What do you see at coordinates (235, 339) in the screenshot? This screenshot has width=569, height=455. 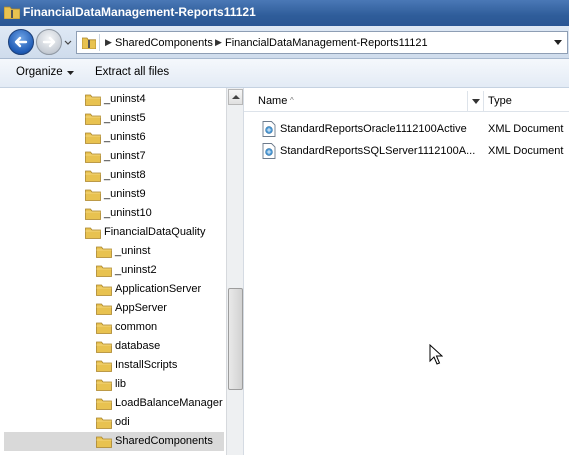 I see `scrollbar-thumb` at bounding box center [235, 339].